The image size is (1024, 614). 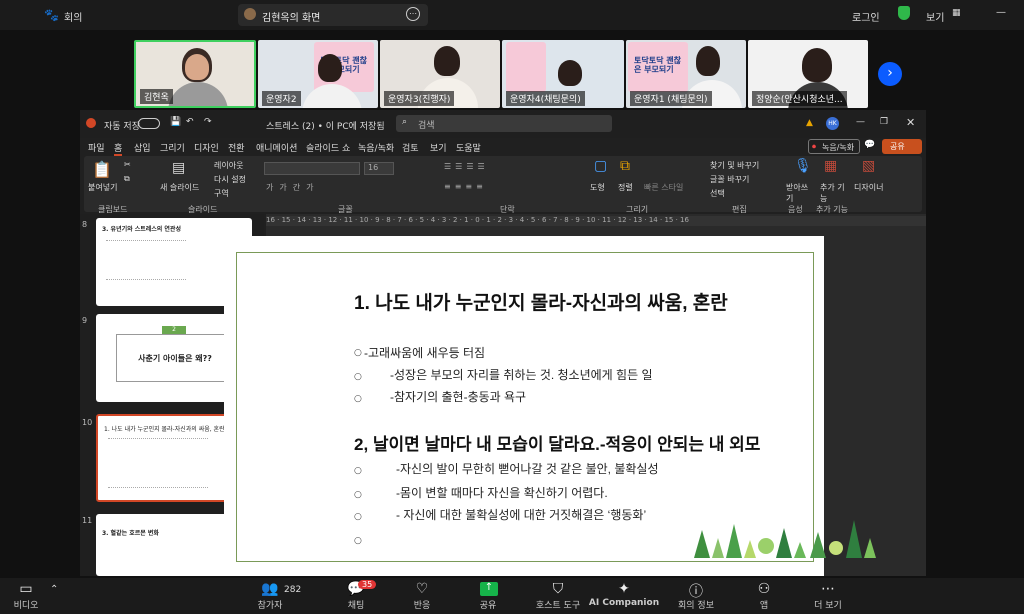 What do you see at coordinates (866, 16) in the screenshot?
I see `login-link: 로그인` at bounding box center [866, 16].